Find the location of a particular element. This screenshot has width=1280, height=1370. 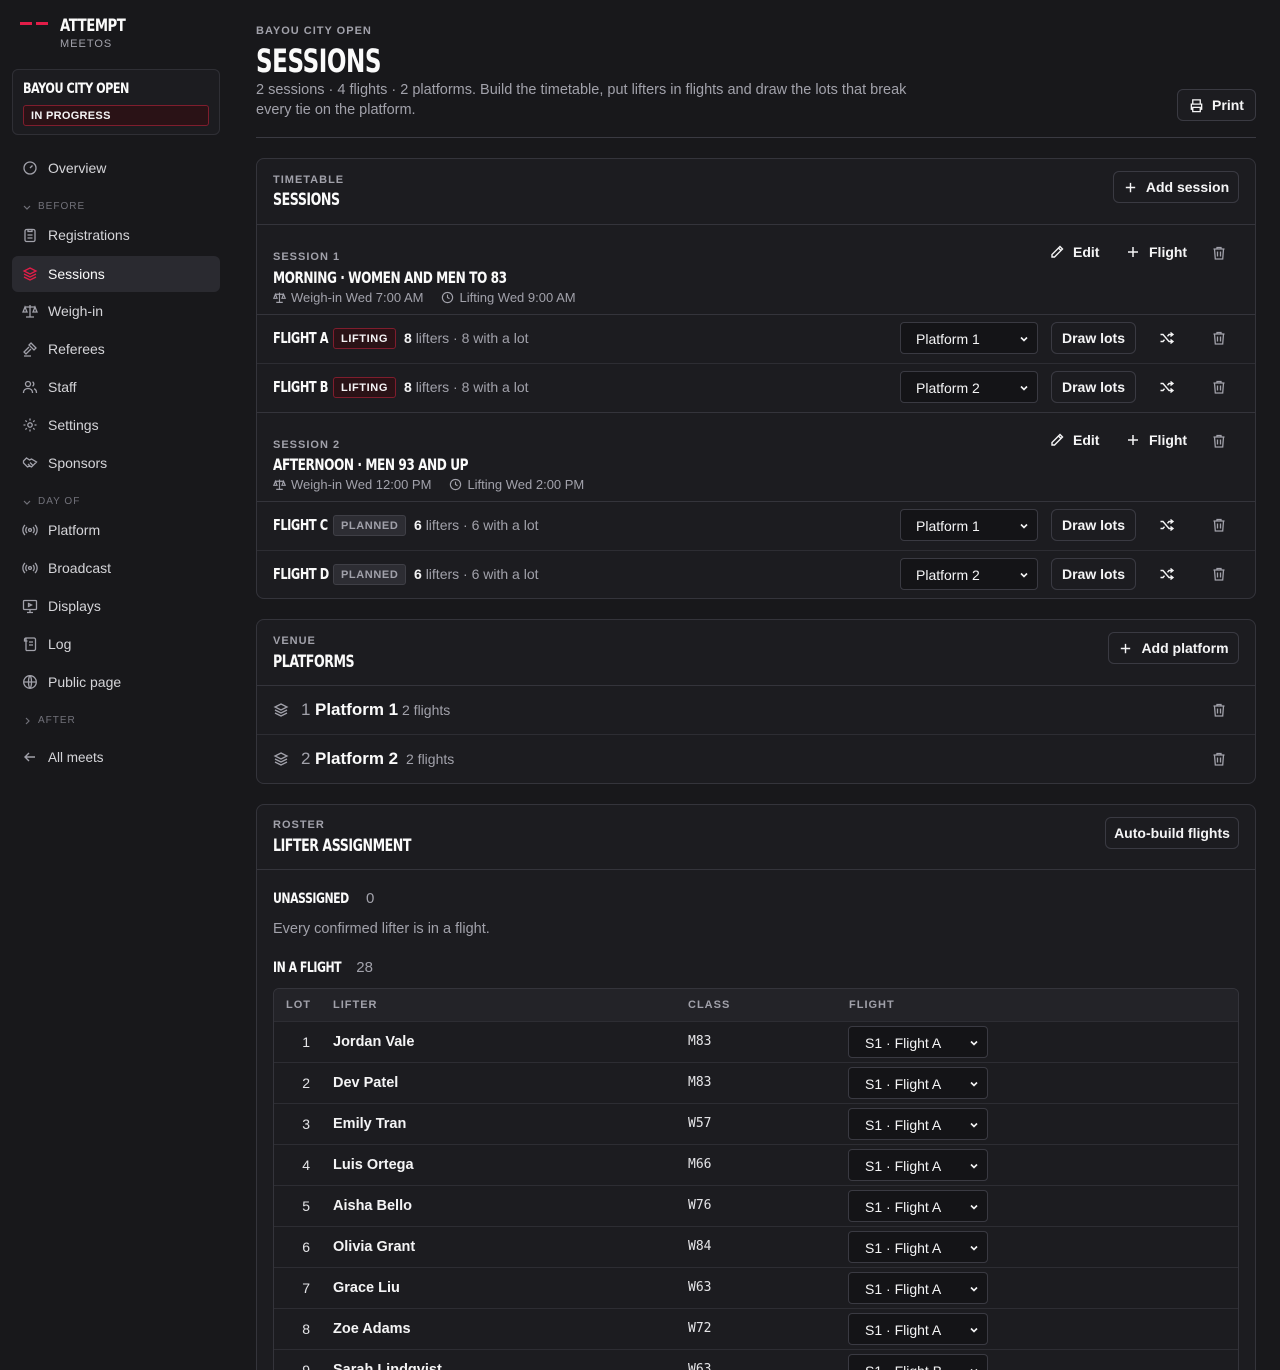

weight-class: M83 is located at coordinates (700, 1041).